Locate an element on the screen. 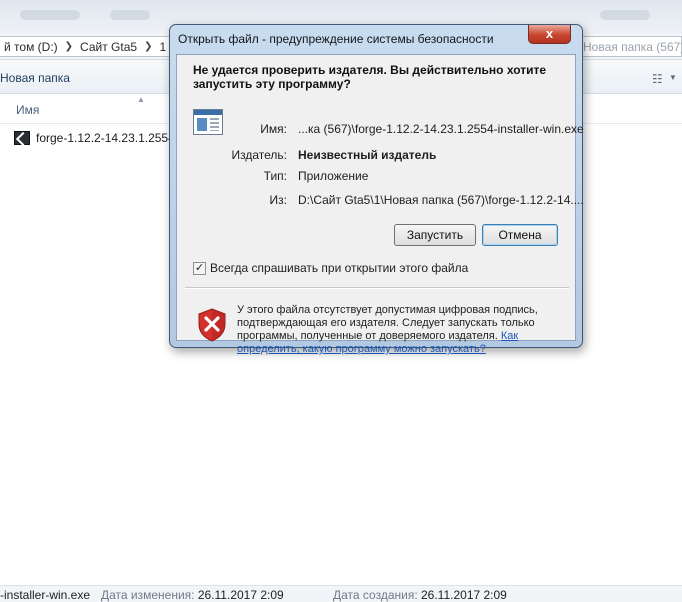 The height and width of the screenshot is (602, 682). status-modified: Дата изменения: 26.11.2017 2:09 is located at coordinates (192, 595).